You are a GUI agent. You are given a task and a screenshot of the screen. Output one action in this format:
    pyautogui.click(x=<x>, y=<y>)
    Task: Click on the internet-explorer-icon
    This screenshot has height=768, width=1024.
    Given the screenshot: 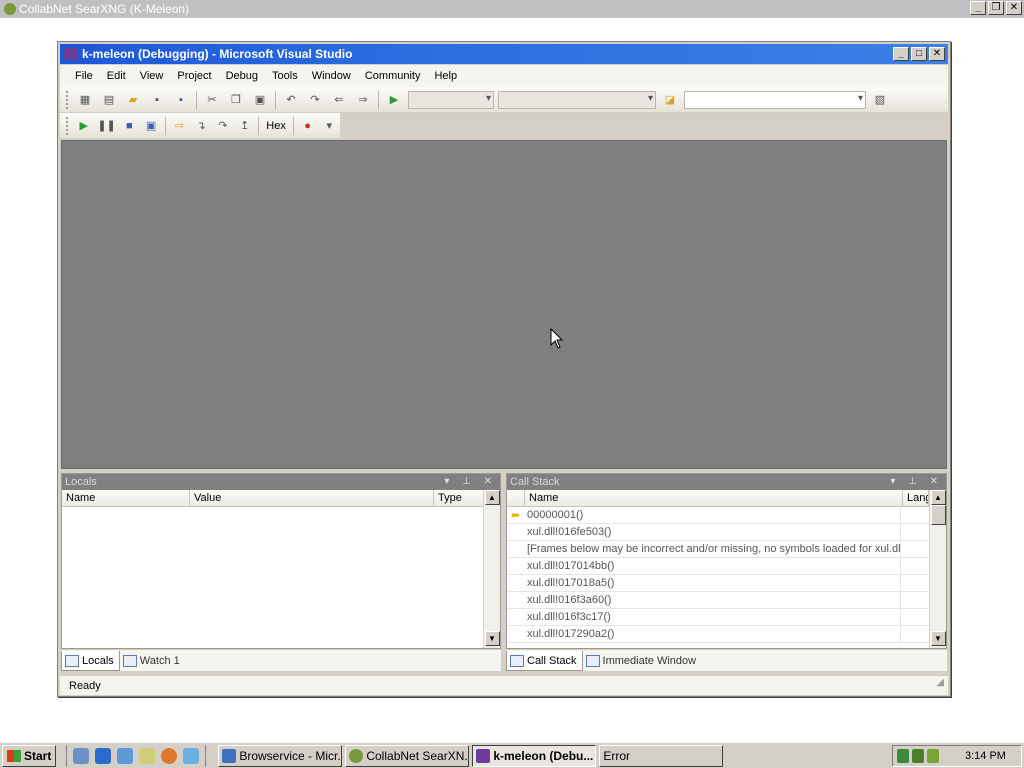 What is the action you would take?
    pyautogui.click(x=103, y=755)
    